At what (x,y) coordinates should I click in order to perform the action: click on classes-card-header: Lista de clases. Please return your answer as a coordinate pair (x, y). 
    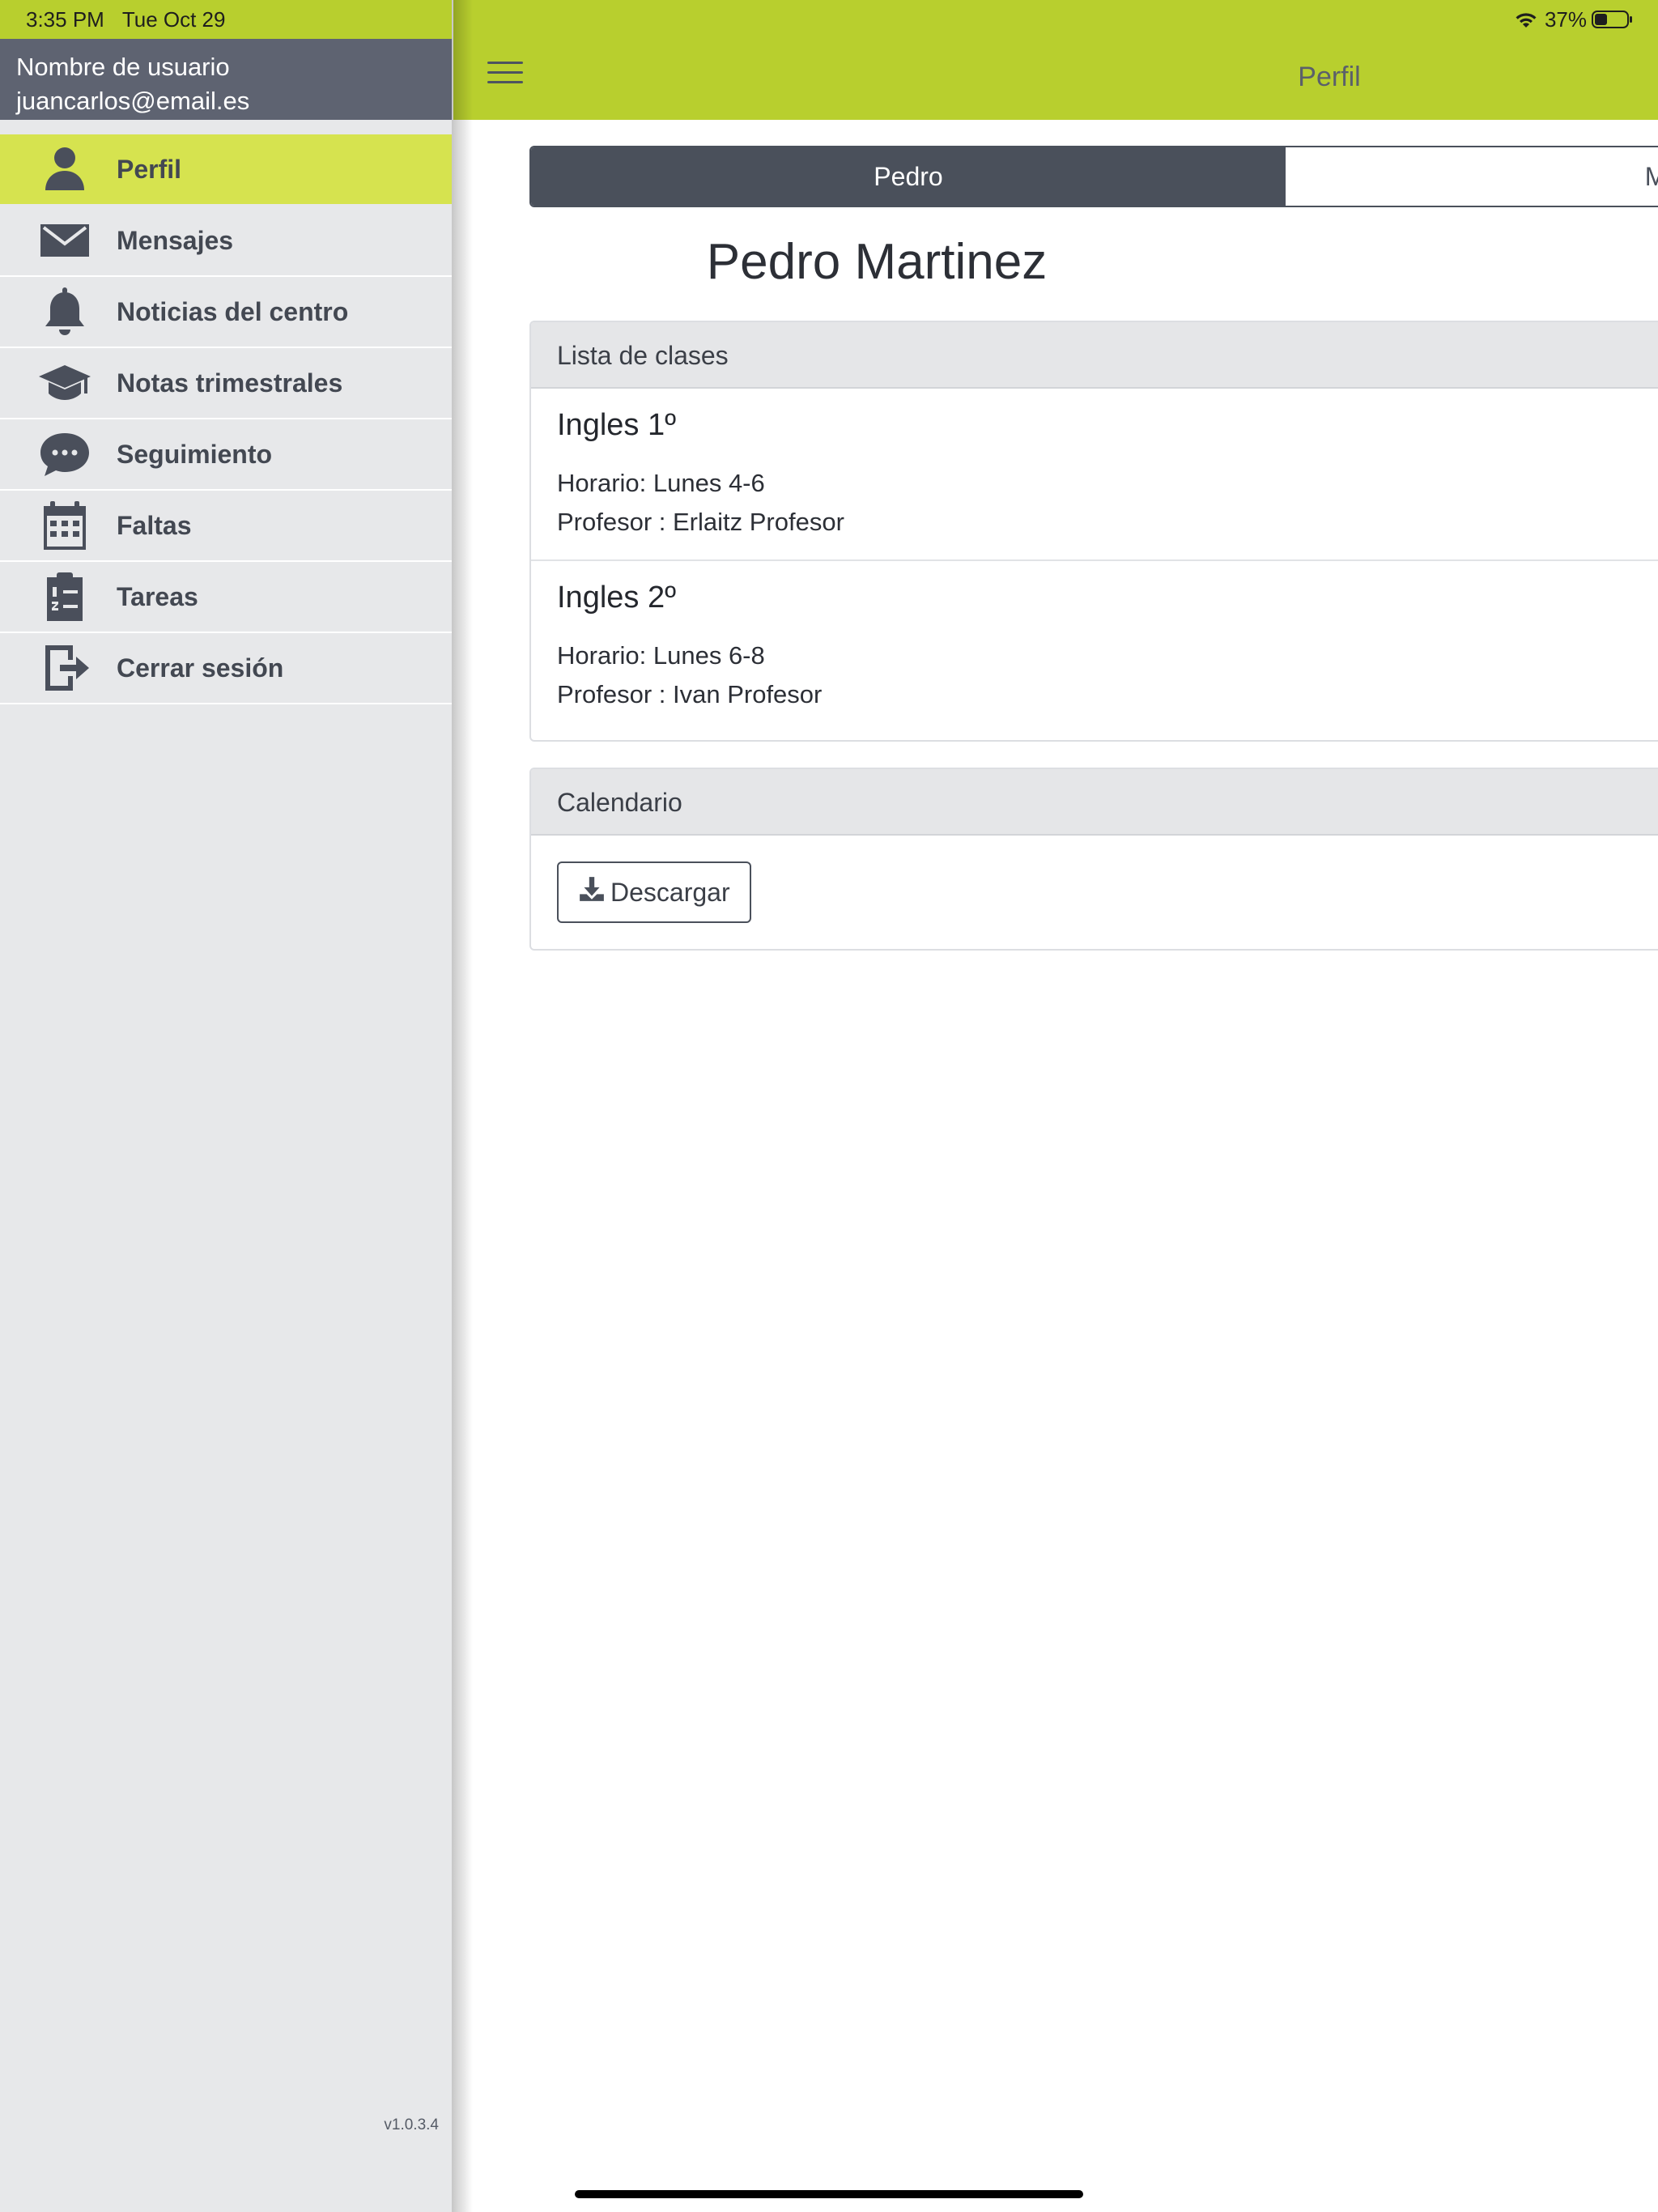
    Looking at the image, I should click on (1094, 356).